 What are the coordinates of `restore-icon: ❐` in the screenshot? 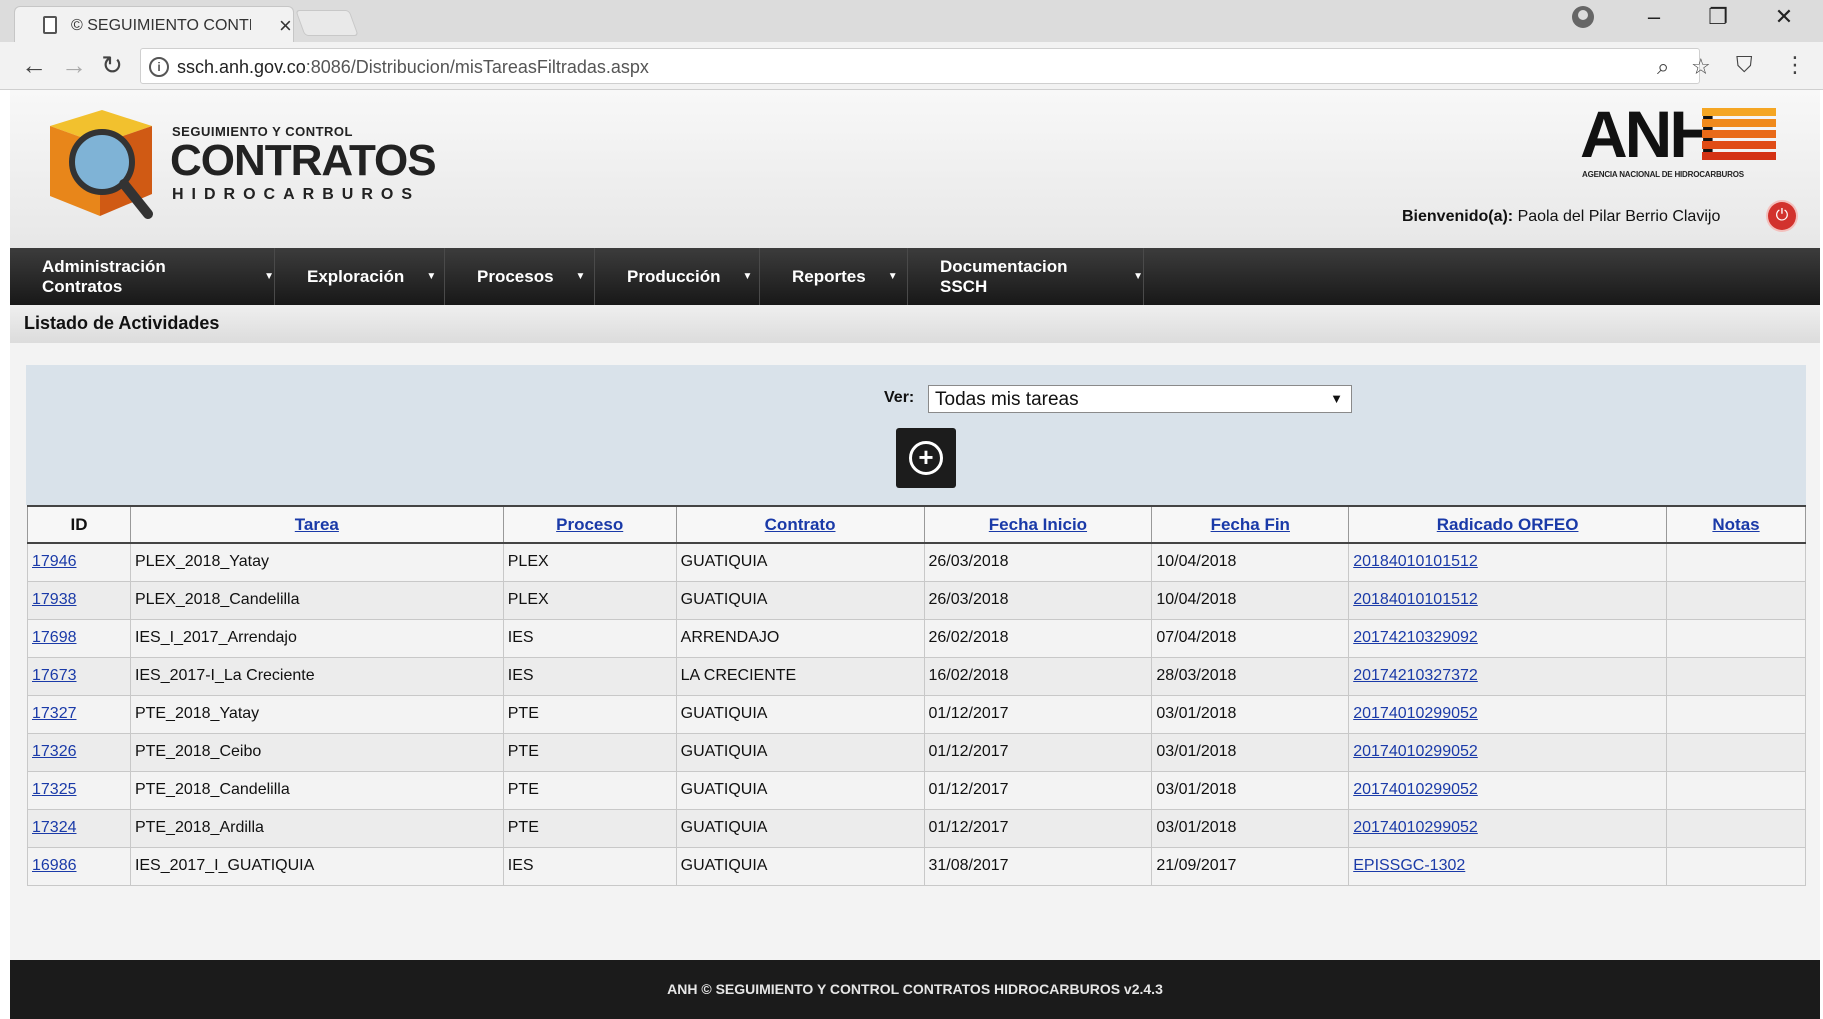 It's located at (1718, 17).